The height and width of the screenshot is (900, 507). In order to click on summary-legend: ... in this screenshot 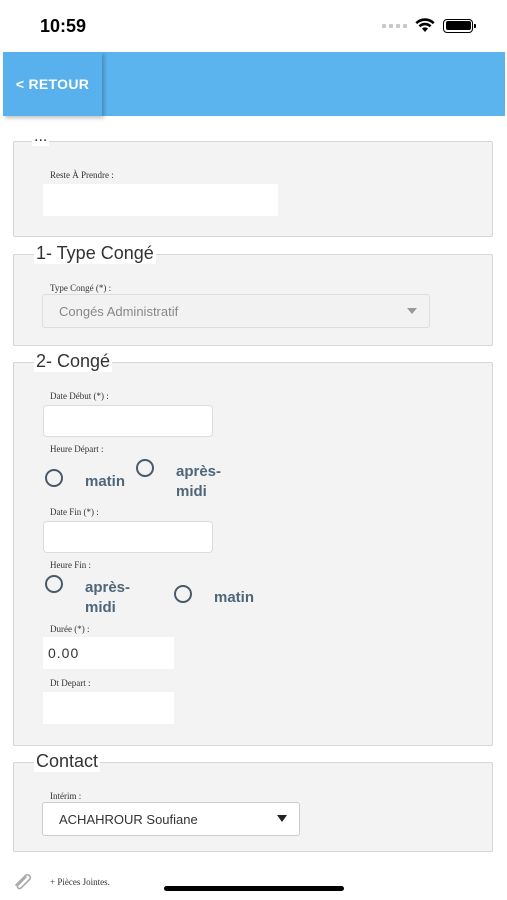, I will do `click(41, 137)`.